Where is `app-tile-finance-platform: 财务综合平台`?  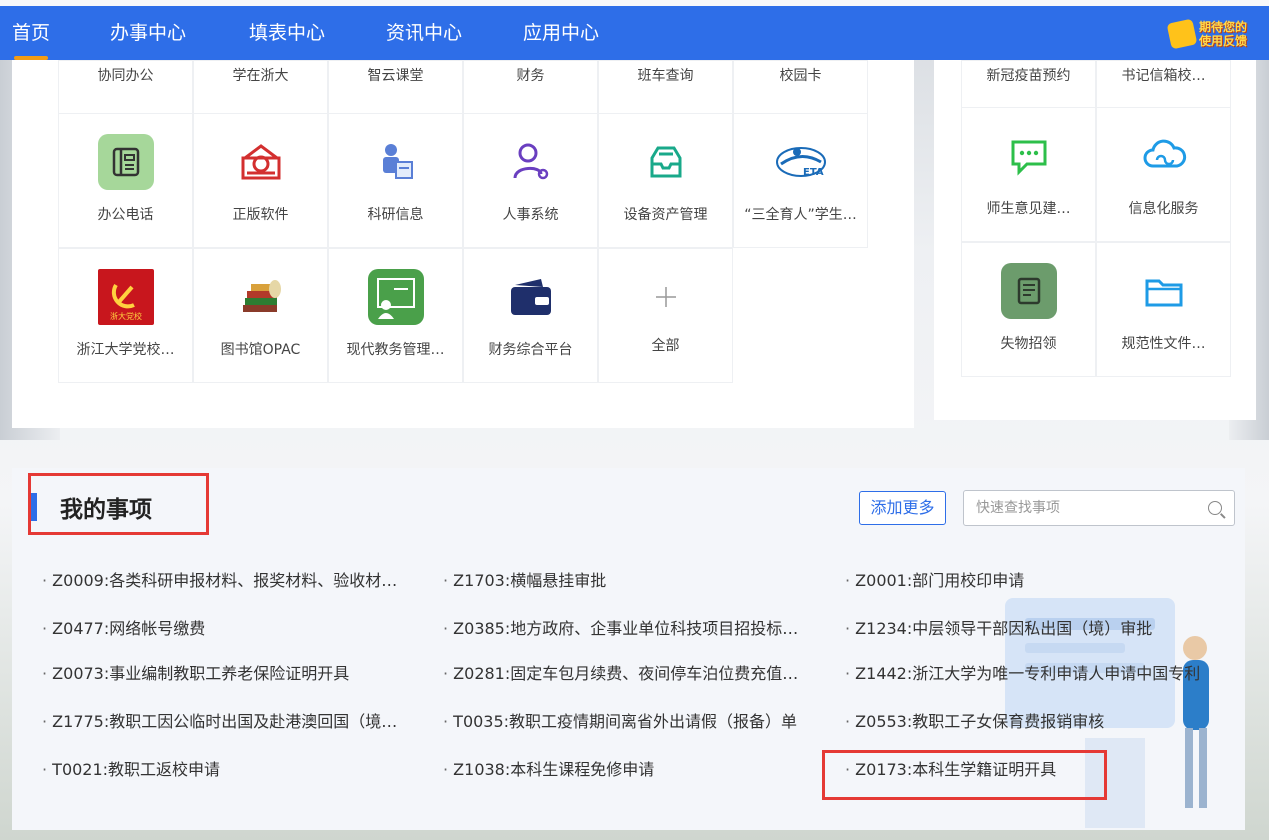 app-tile-finance-platform: 财务综合平台 is located at coordinates (530, 315).